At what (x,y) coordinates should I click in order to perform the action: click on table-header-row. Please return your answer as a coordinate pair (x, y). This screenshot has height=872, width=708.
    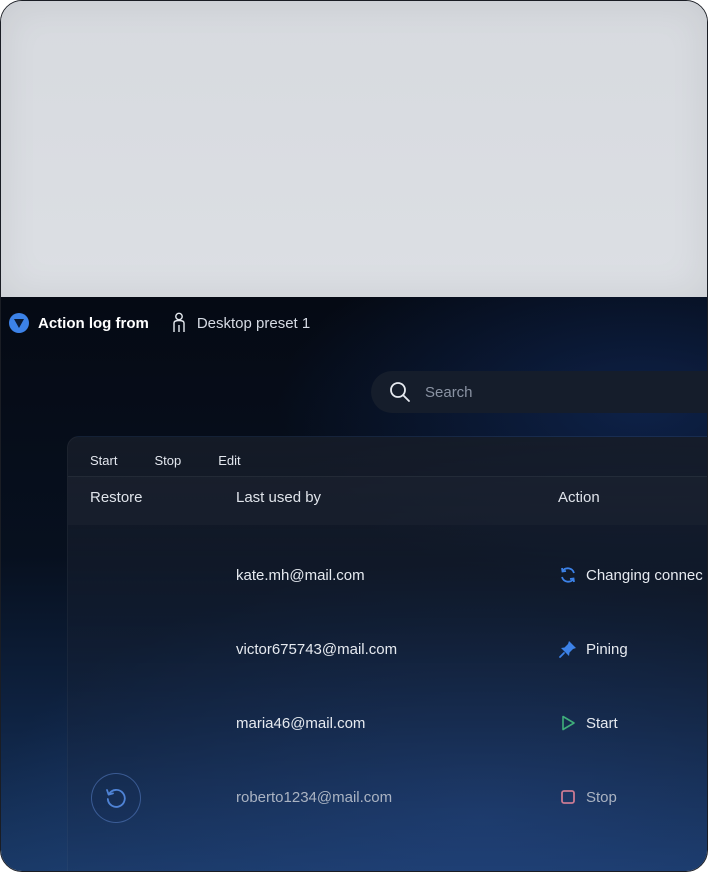
    Looking at the image, I should click on (387, 501).